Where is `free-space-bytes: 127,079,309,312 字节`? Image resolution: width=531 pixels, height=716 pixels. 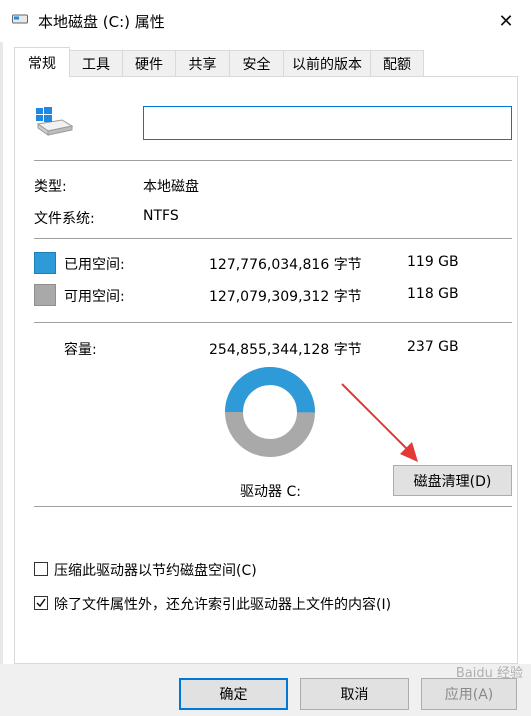
free-space-bytes: 127,079,309,312 字节 is located at coordinates (285, 297).